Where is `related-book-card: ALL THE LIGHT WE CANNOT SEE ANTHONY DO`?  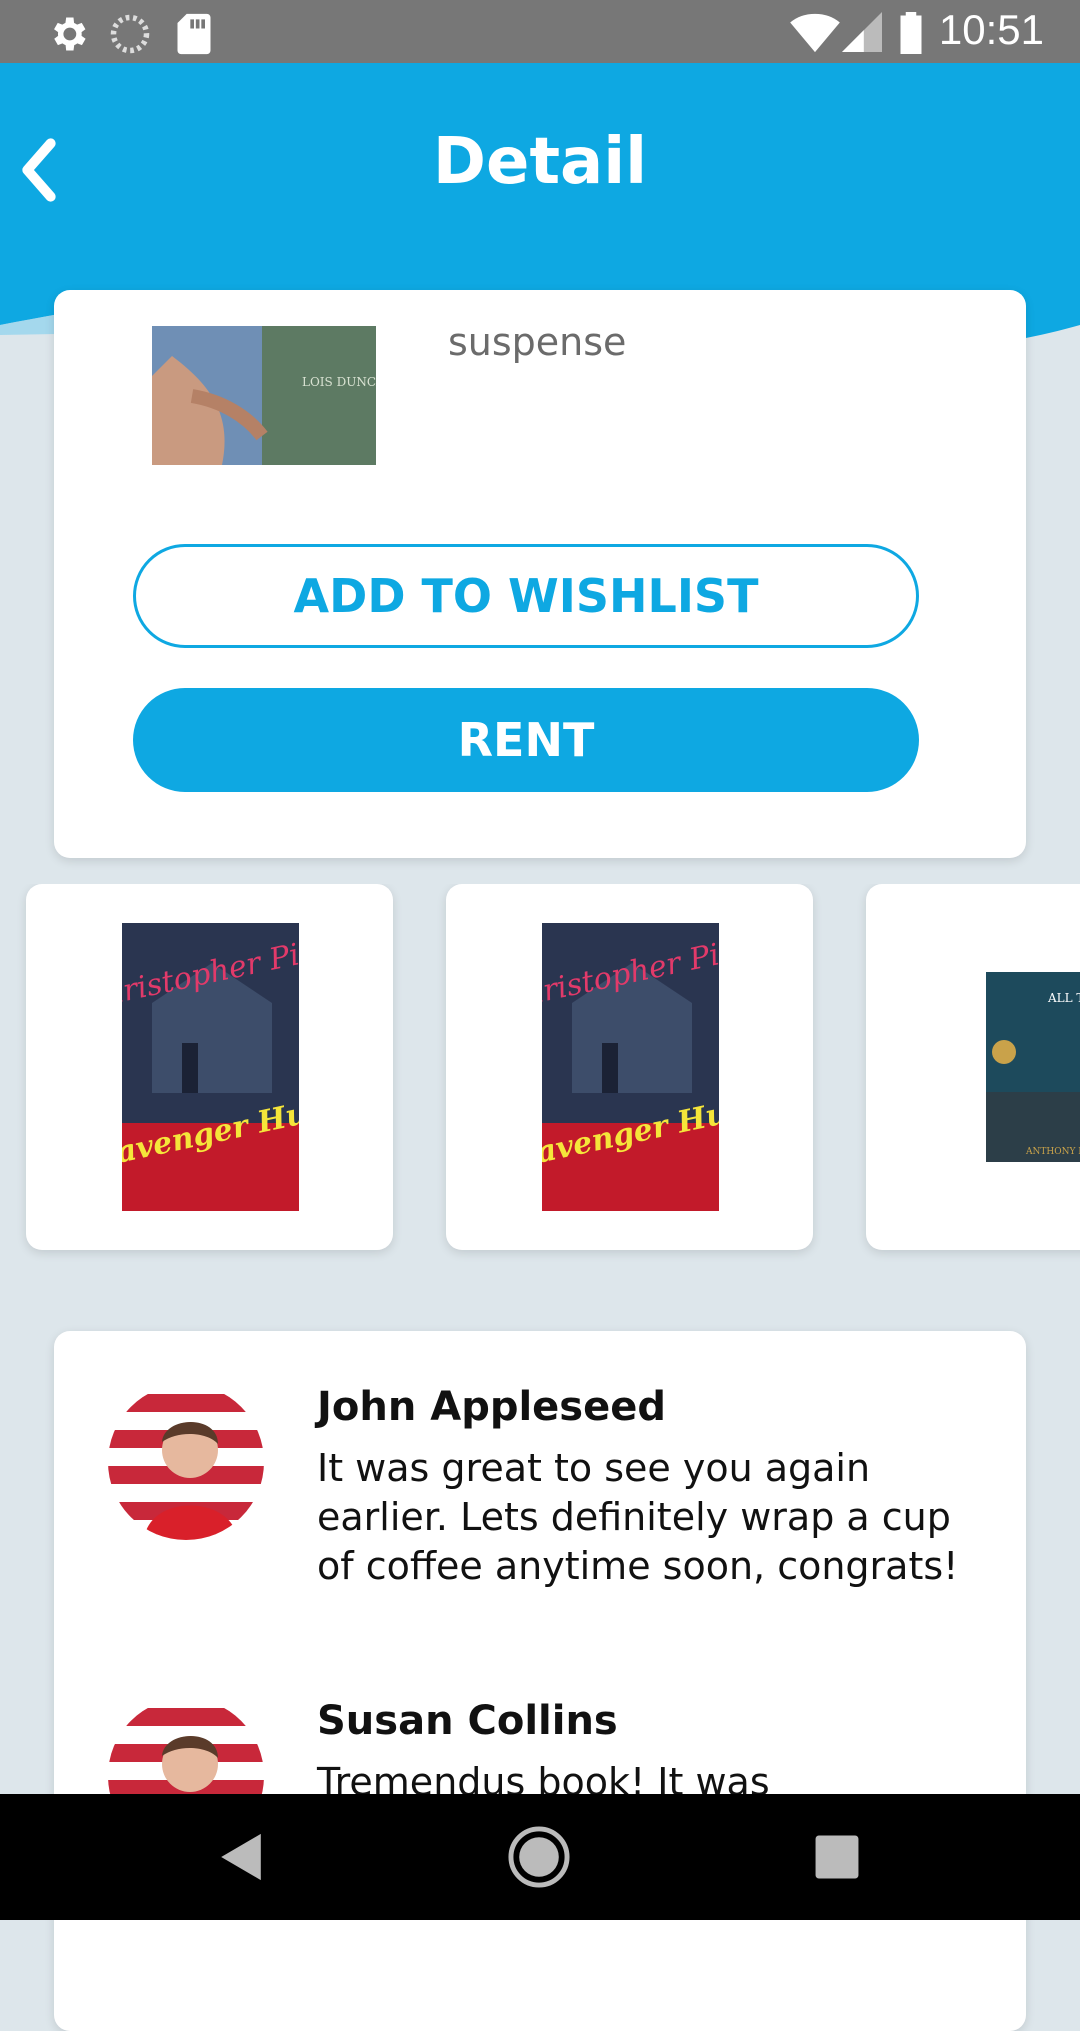 related-book-card: ALL THE LIGHT WE CANNOT SEE ANTHONY DO is located at coordinates (973, 1067).